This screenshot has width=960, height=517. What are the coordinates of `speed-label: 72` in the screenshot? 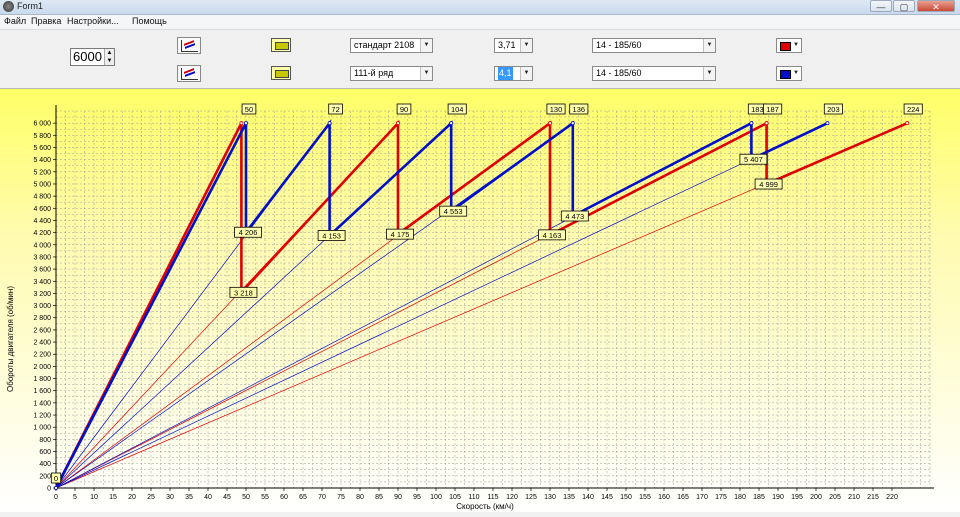 It's located at (335, 109).